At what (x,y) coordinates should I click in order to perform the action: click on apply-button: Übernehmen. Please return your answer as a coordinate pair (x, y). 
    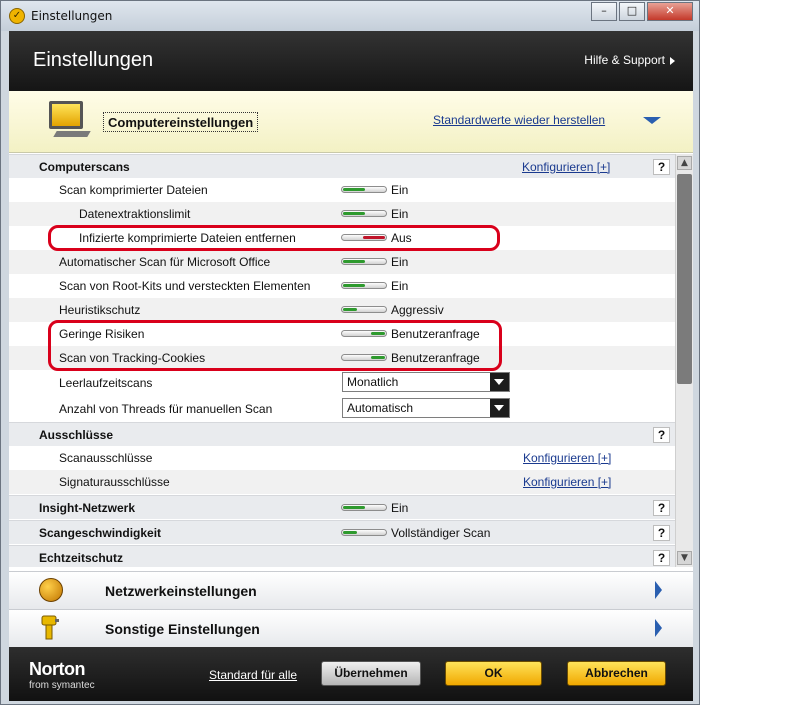
    Looking at the image, I should click on (371, 673).